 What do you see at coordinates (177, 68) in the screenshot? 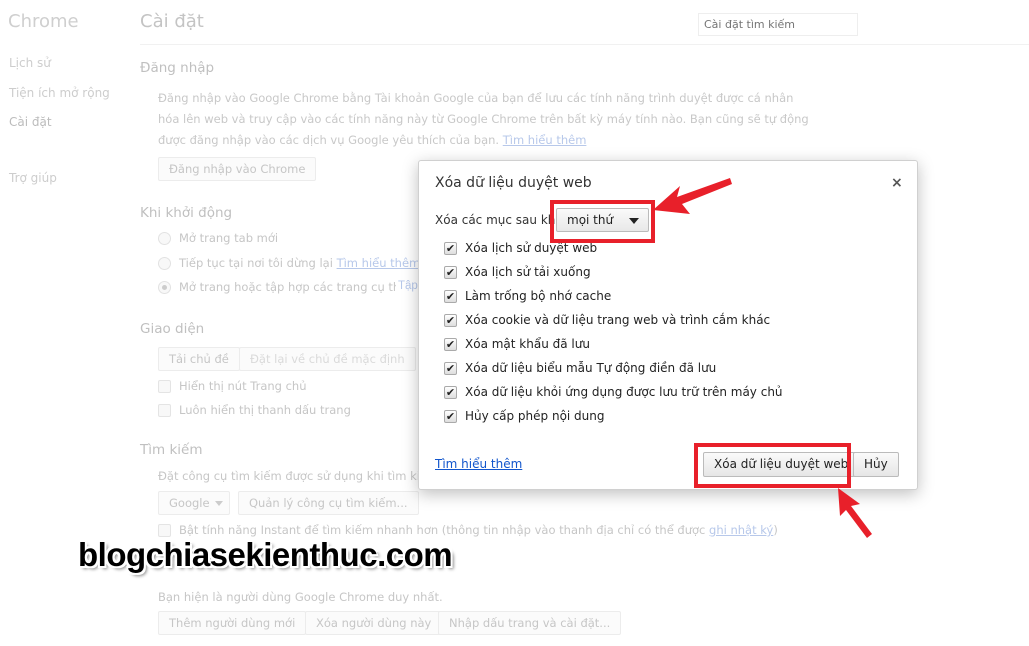
I see `signin-heading: Đăng nhập` at bounding box center [177, 68].